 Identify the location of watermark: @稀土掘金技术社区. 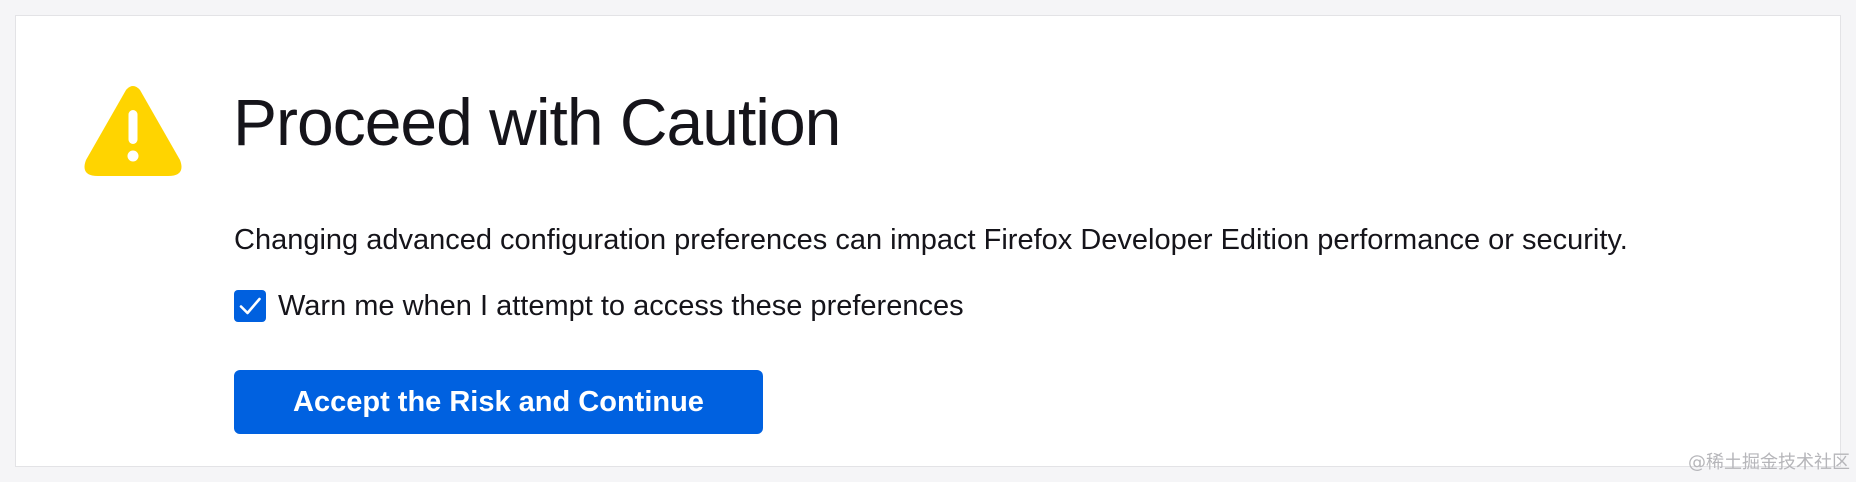
(1769, 462).